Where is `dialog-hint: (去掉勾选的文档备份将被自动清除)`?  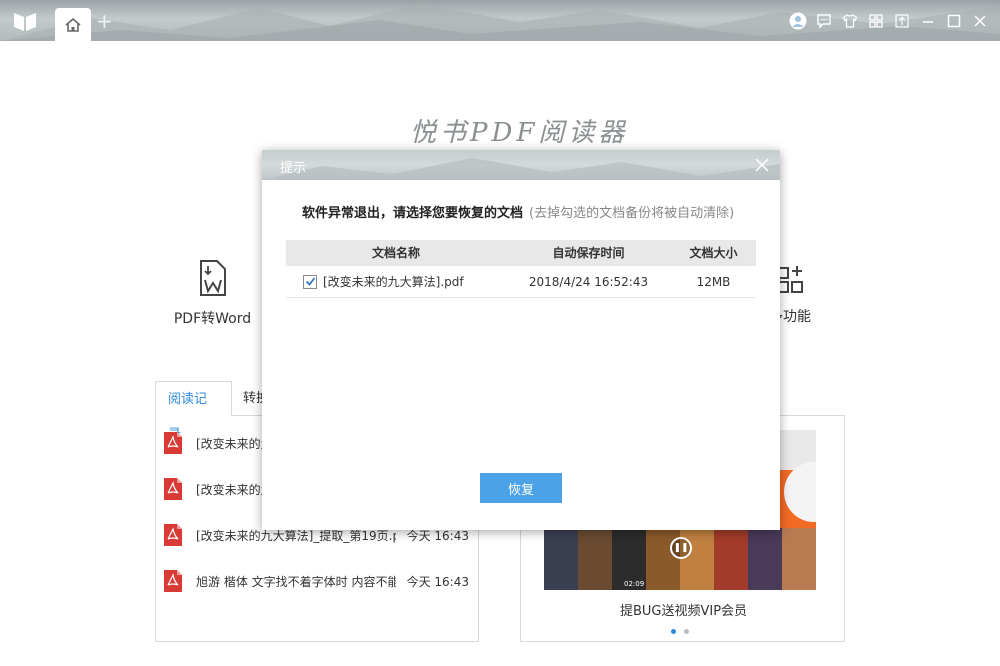 dialog-hint: (去掉勾选的文档备份将被自动清除) is located at coordinates (632, 213).